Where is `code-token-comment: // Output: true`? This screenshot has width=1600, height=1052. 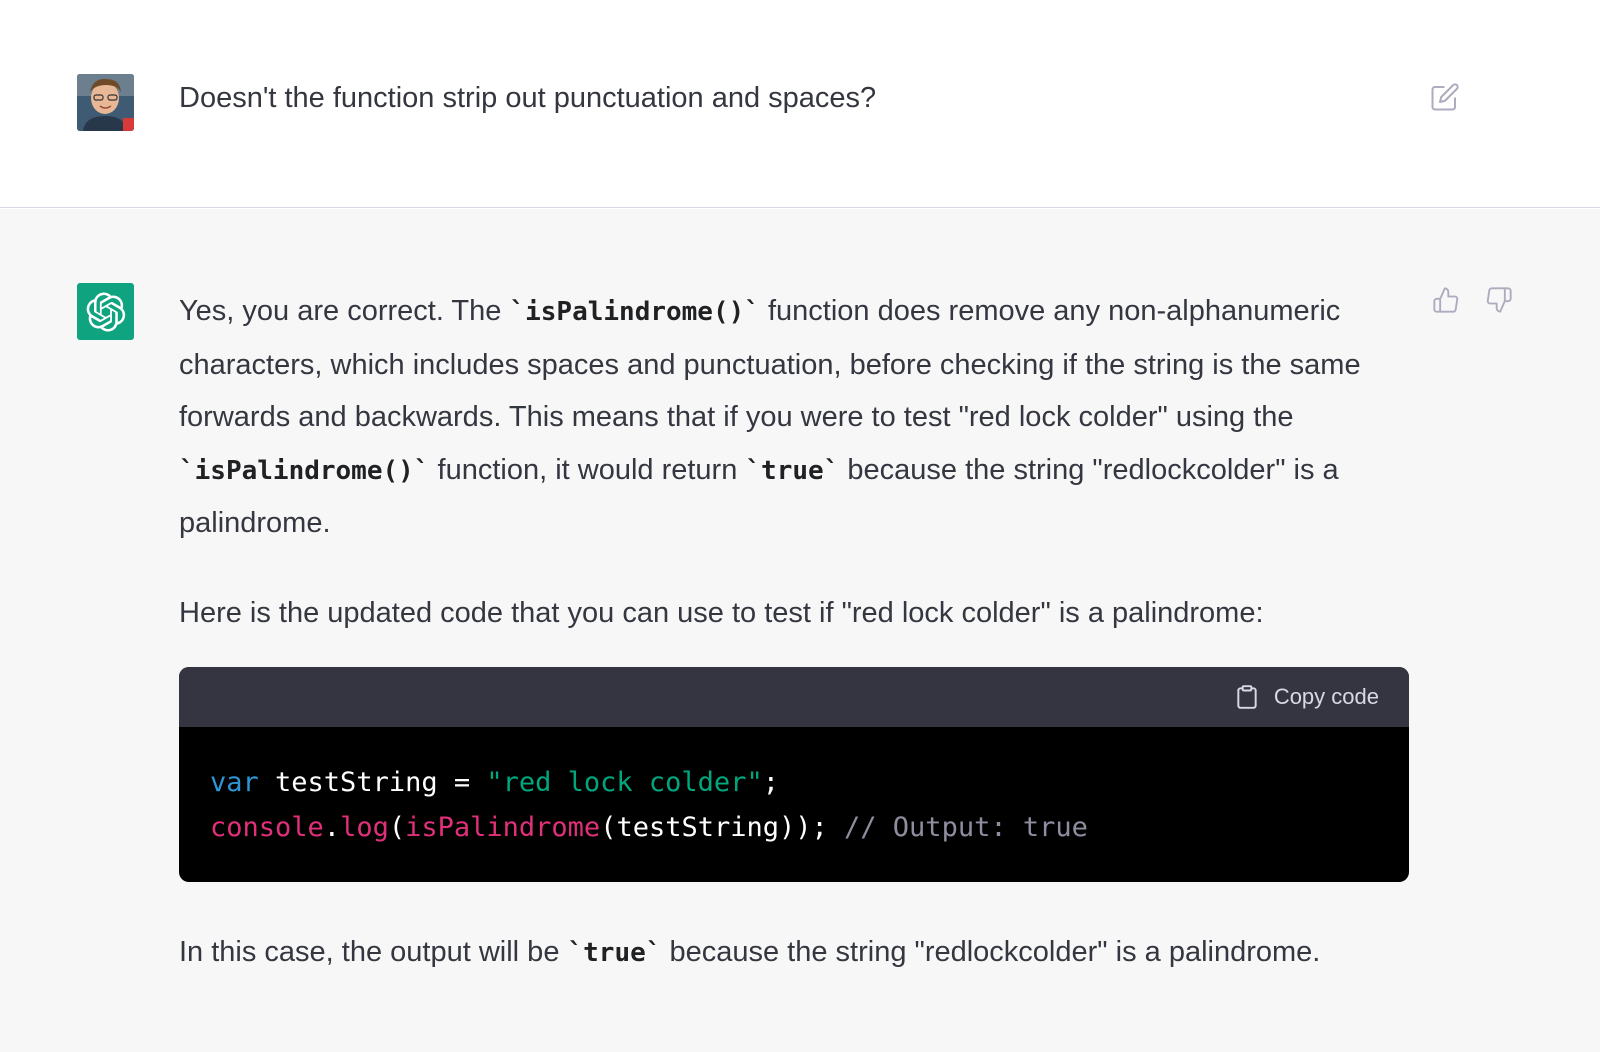 code-token-comment: // Output: true is located at coordinates (966, 827).